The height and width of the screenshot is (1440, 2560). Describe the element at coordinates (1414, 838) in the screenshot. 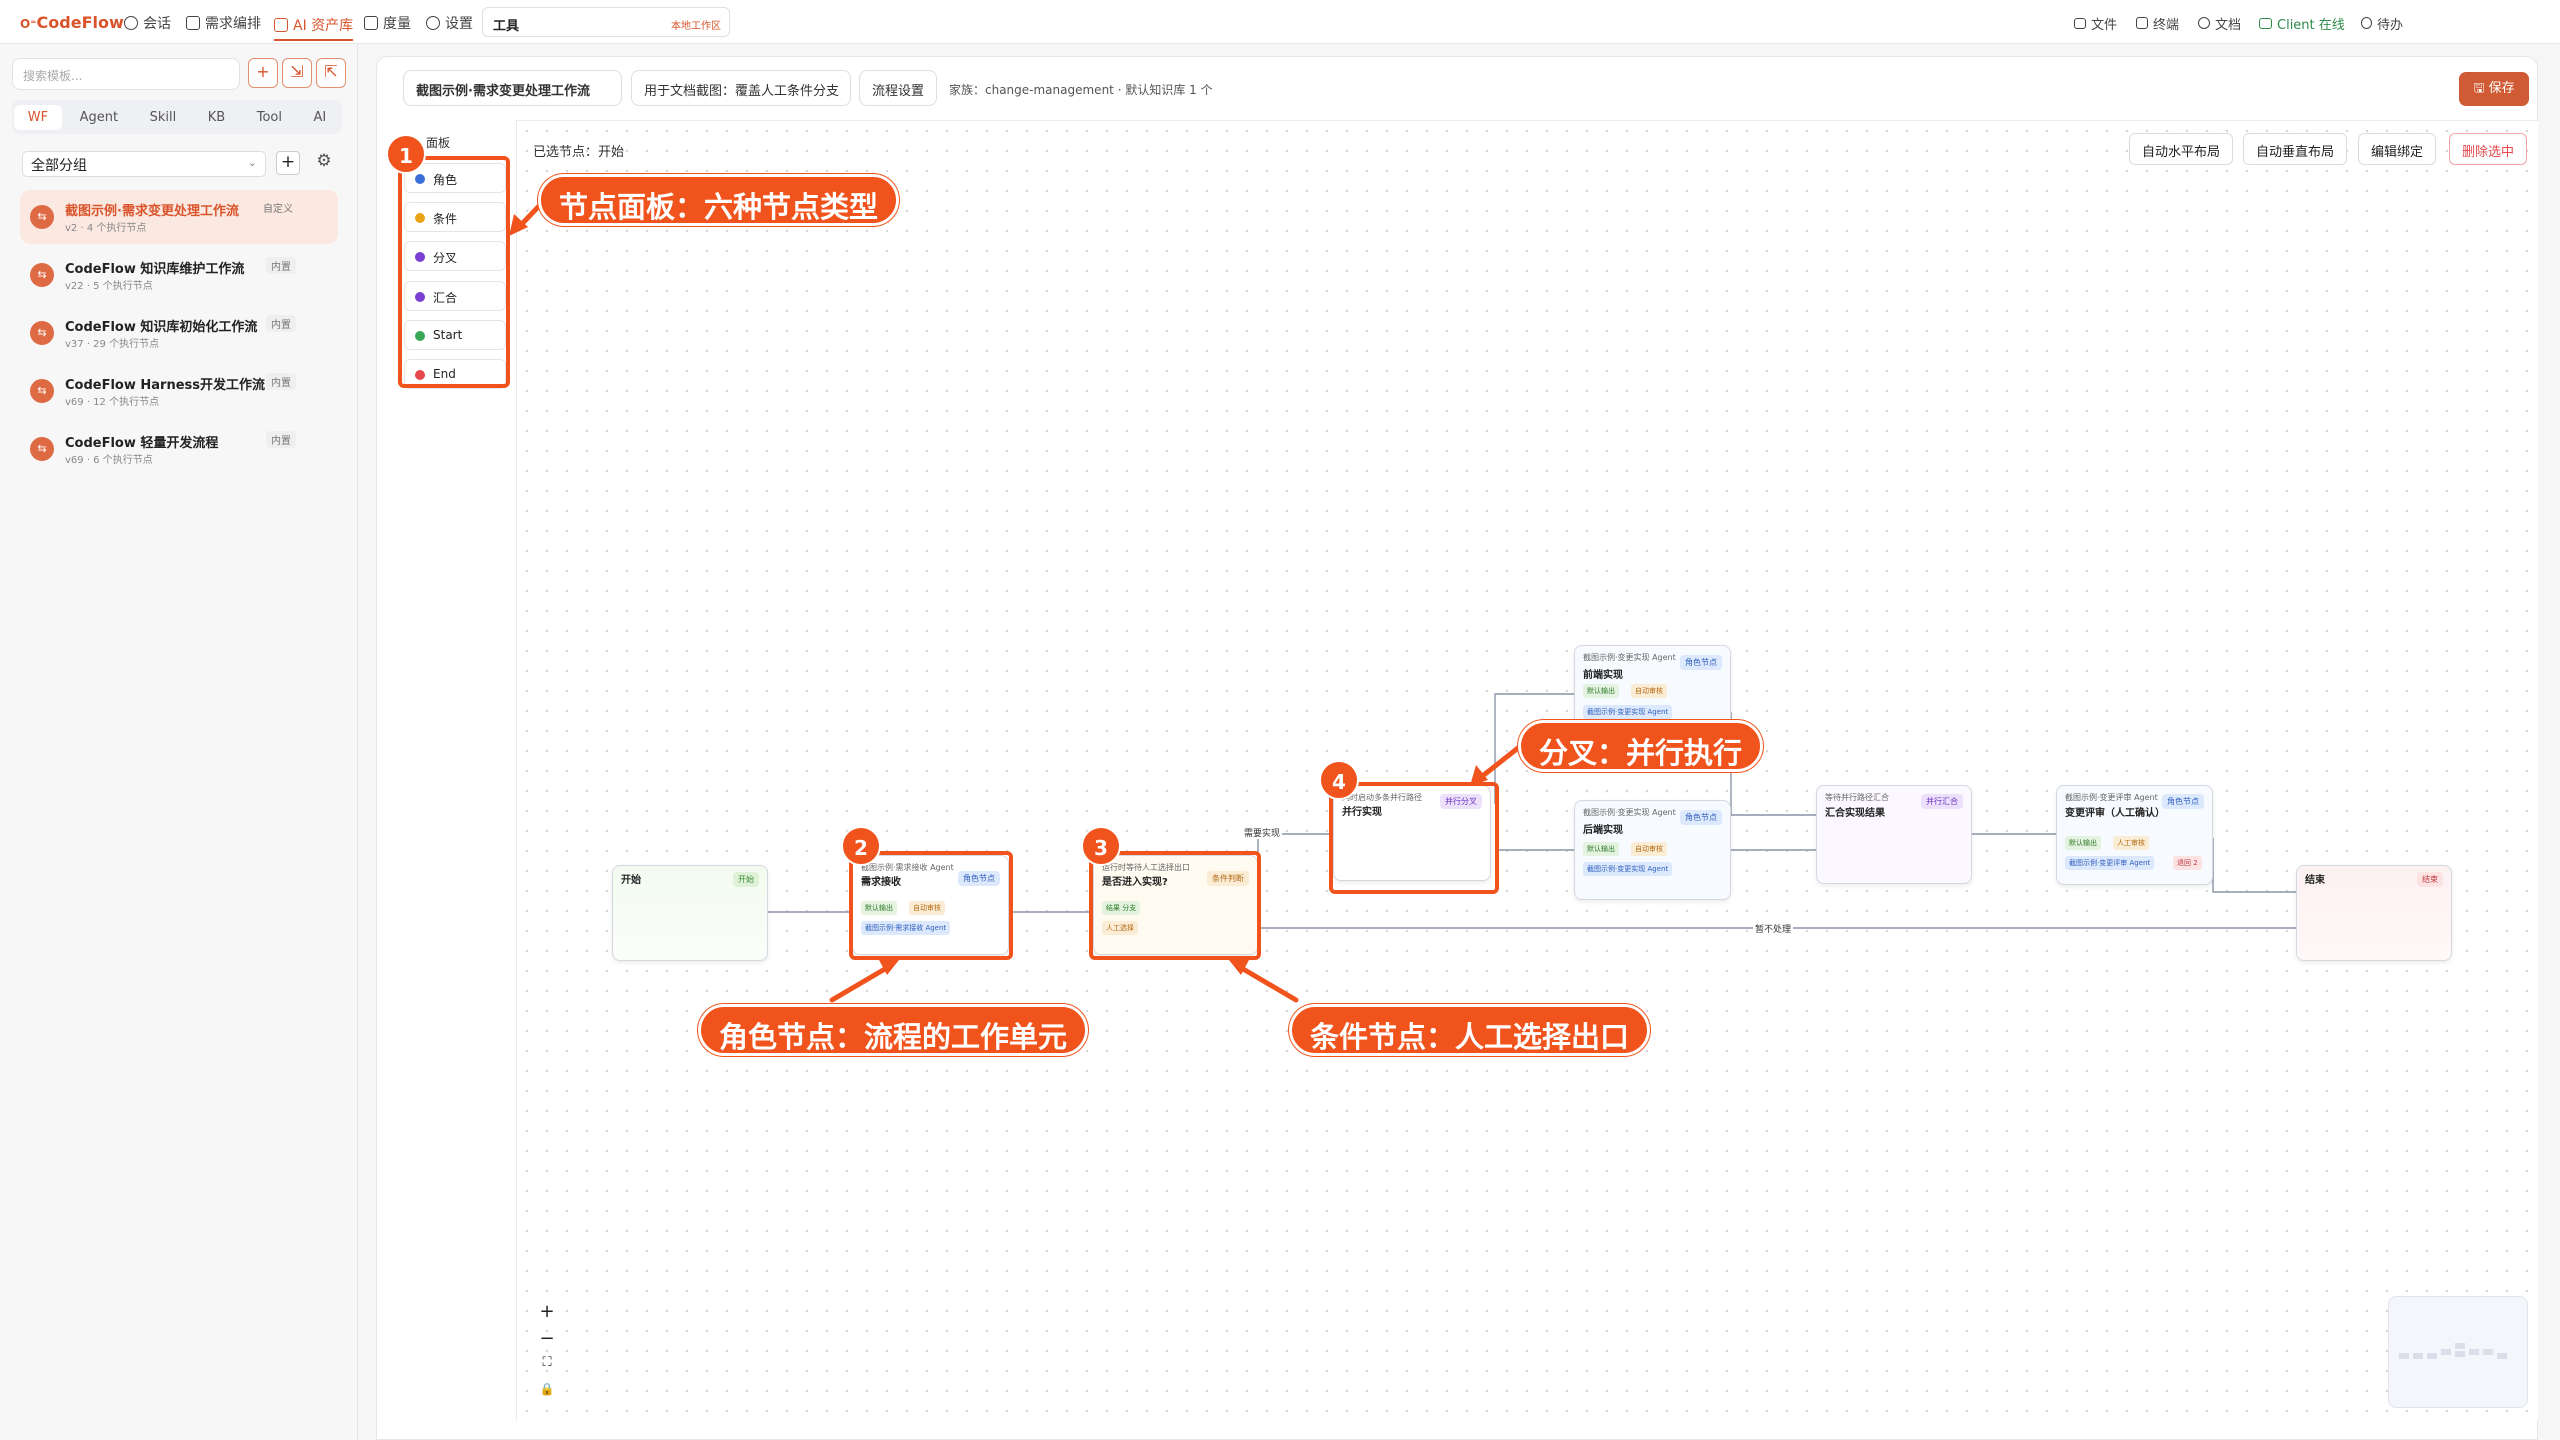

I see `highlight-fork-node` at that location.